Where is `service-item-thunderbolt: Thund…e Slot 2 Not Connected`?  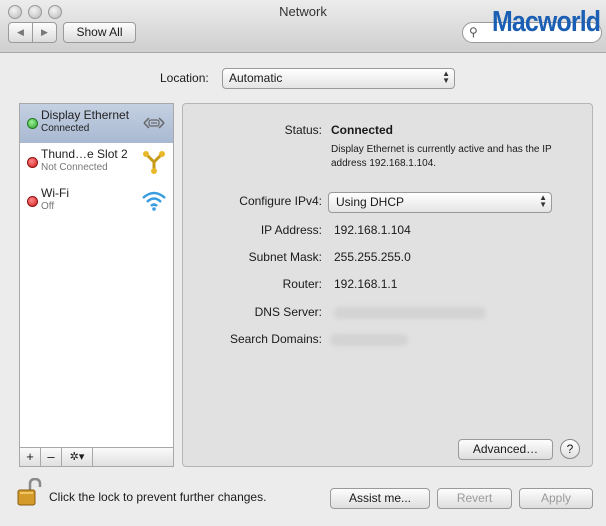 service-item-thunderbolt: Thund…e Slot 2 Not Connected is located at coordinates (96, 162).